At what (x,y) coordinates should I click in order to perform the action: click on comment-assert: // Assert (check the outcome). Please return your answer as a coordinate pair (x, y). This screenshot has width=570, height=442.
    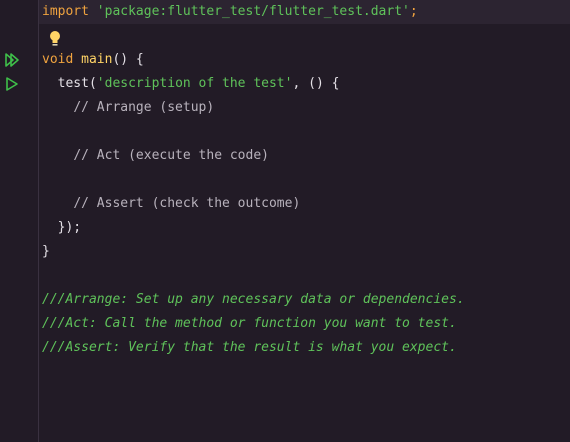
    Looking at the image, I should click on (187, 203).